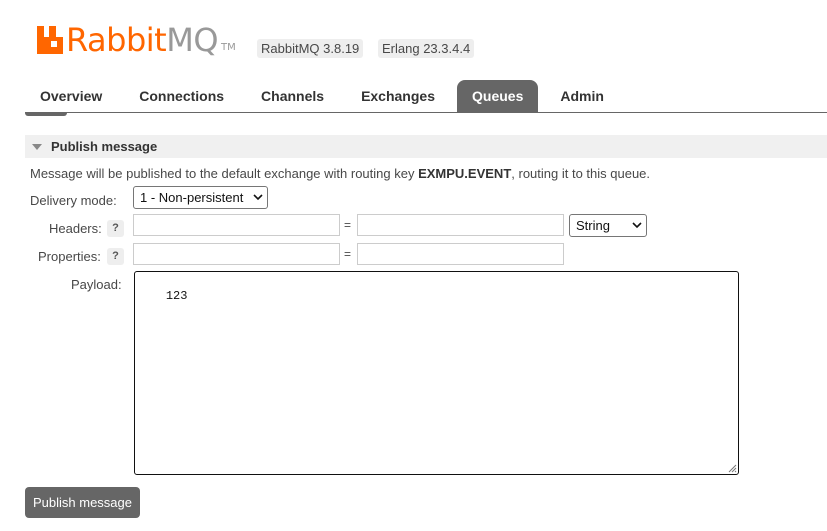 The image size is (827, 531). What do you see at coordinates (46, 114) in the screenshot?
I see `subtab-stub` at bounding box center [46, 114].